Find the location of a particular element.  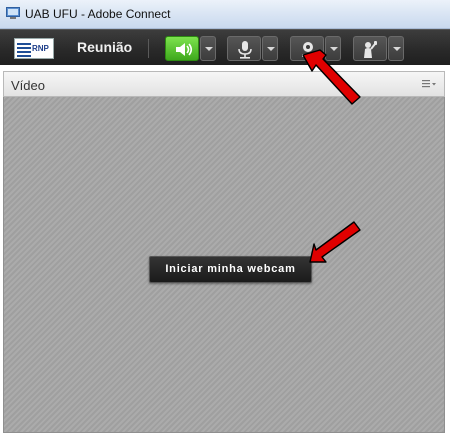

rnp-logo: RNP is located at coordinates (34, 48).